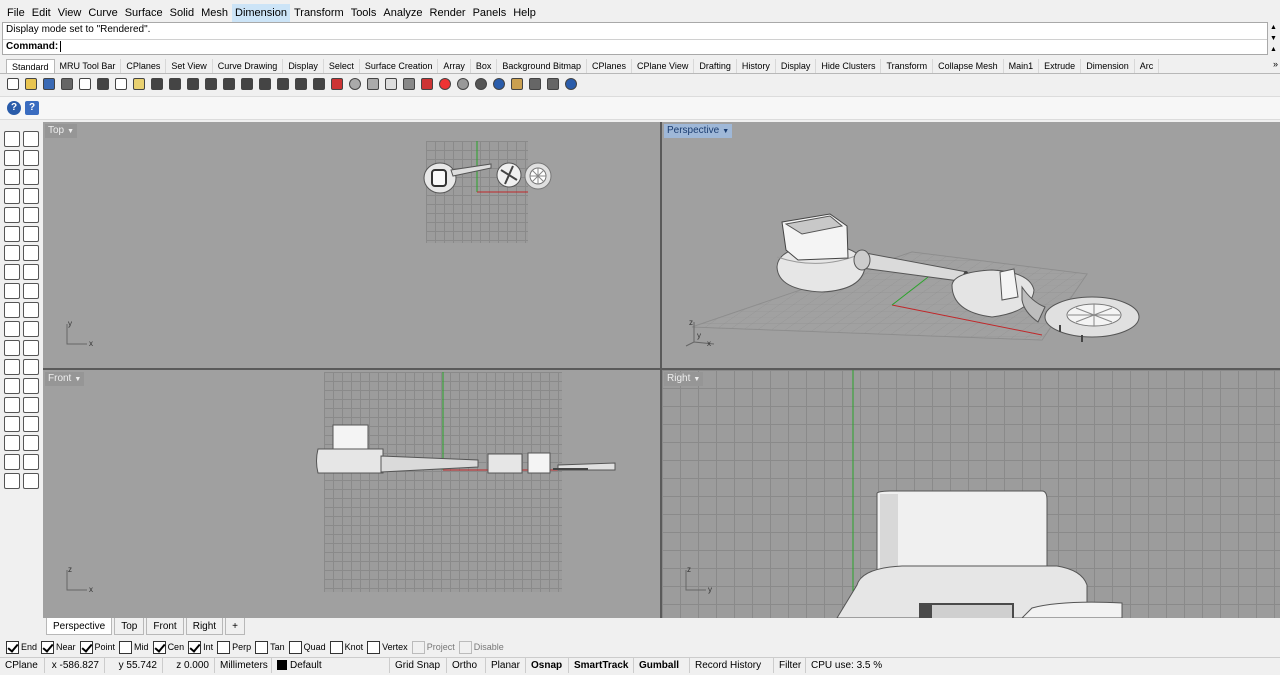  What do you see at coordinates (756, 66) in the screenshot?
I see `toolbar-tab-history: History` at bounding box center [756, 66].